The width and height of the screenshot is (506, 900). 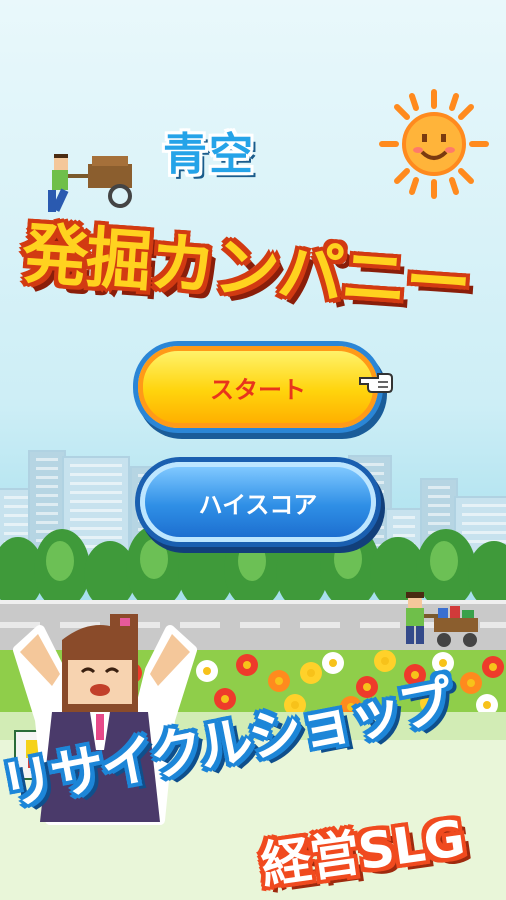 I want to click on start-button: スタート, so click(x=258, y=387).